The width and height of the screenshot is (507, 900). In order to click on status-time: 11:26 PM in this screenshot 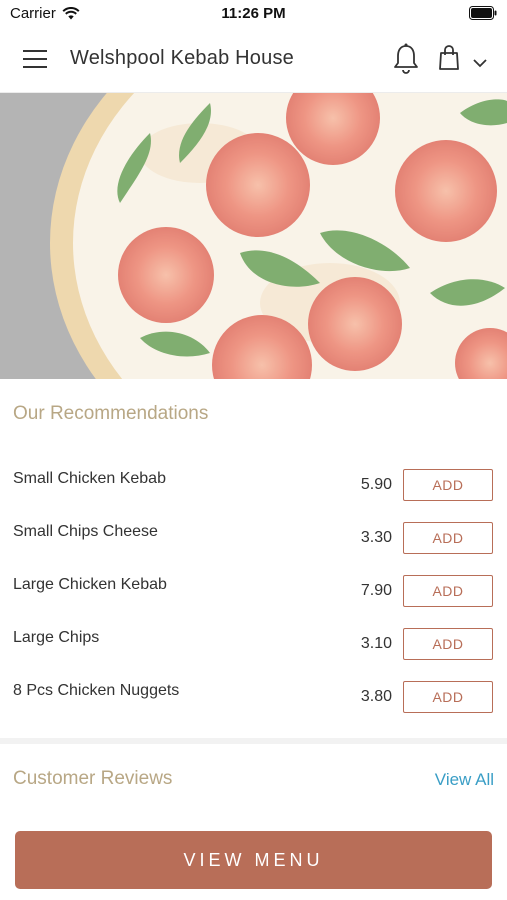, I will do `click(253, 13)`.